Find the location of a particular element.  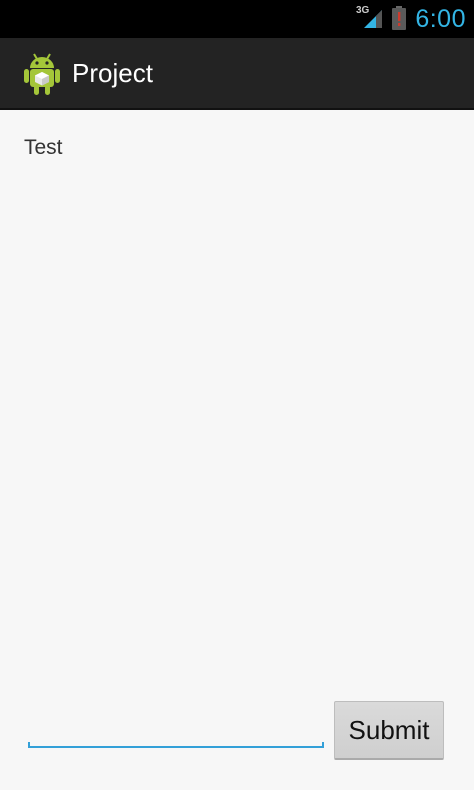

text-input-container is located at coordinates (176, 730).